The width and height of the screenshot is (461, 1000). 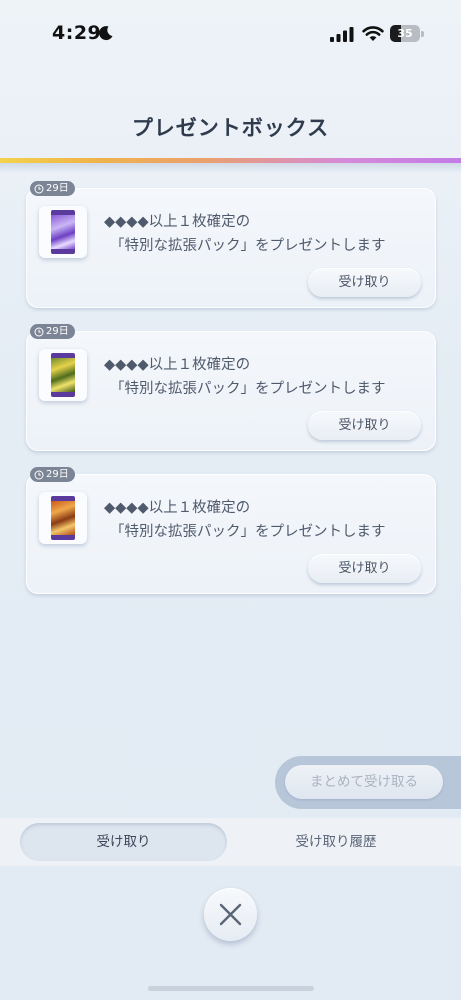 I want to click on header: プレゼントボックス, so click(x=230, y=110).